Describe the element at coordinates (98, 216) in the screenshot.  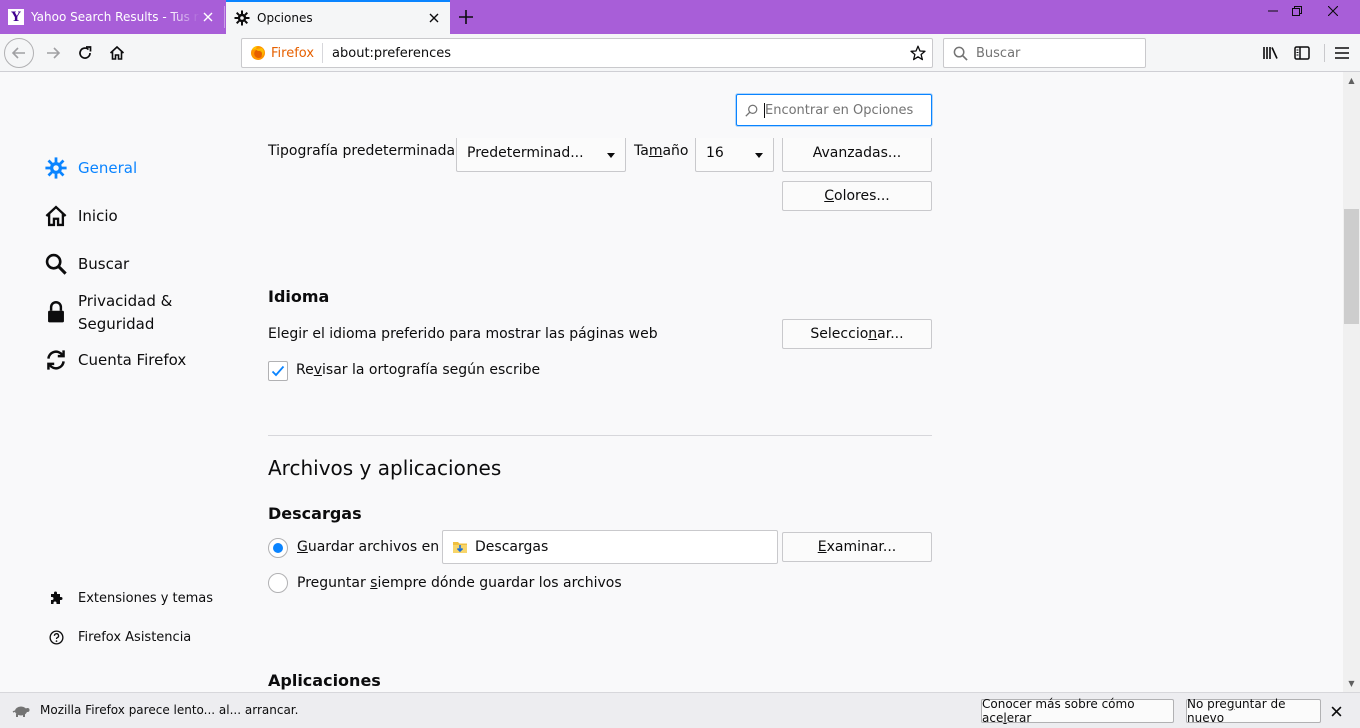
I see `category-label: Inicio` at that location.